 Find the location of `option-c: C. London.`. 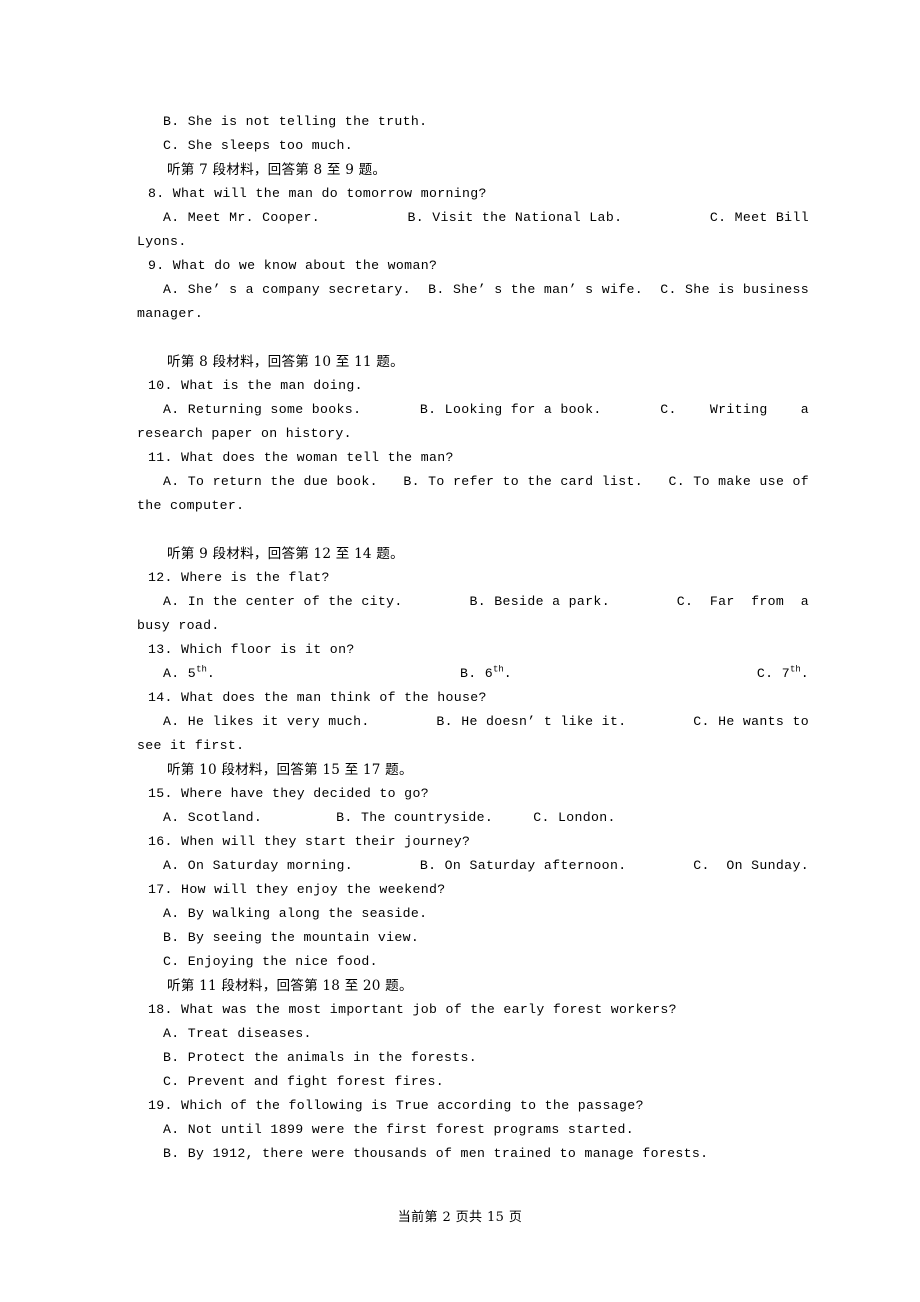

option-c: C. London. is located at coordinates (574, 817).